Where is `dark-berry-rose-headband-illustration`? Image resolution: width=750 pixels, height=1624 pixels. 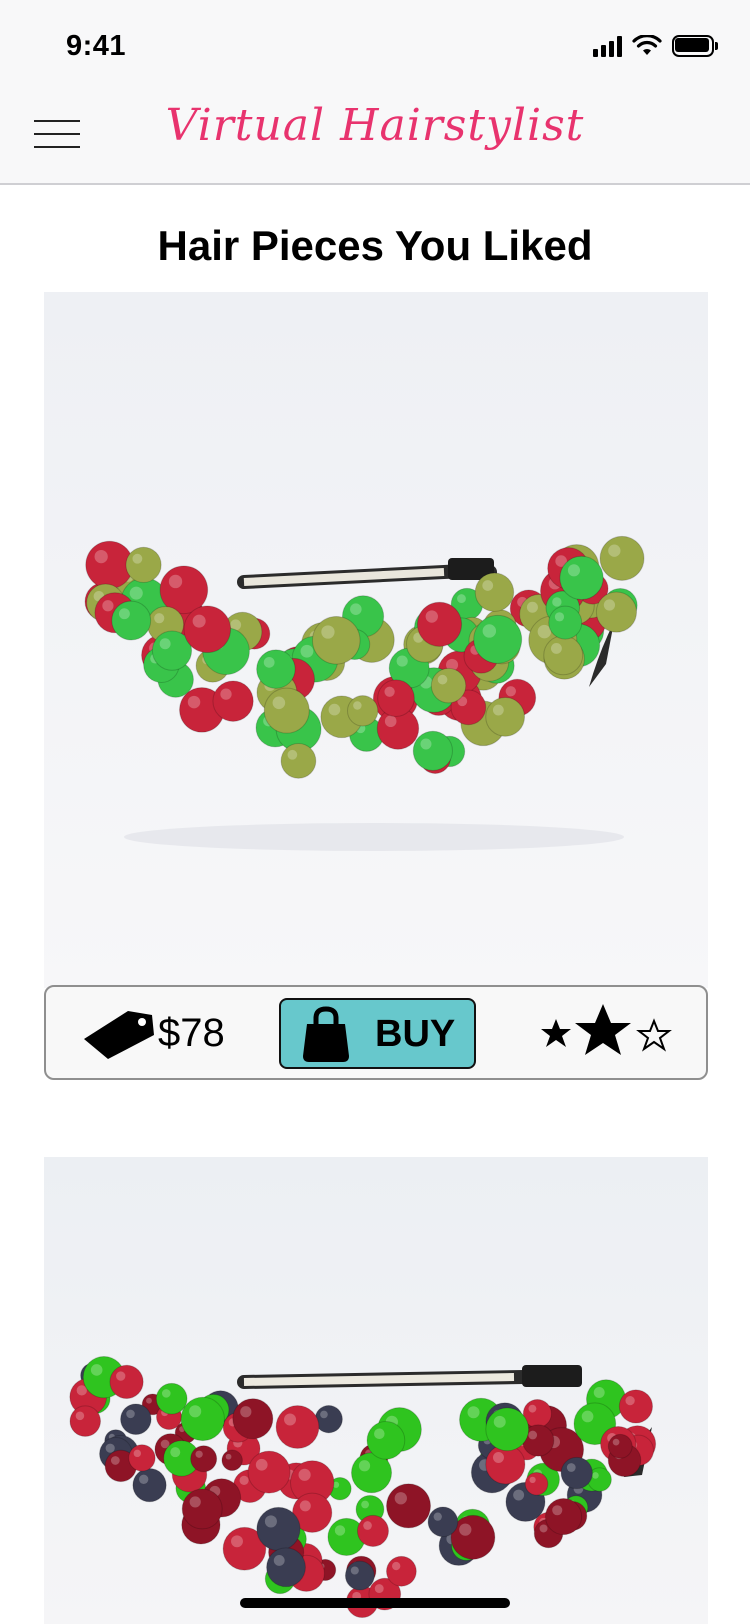
dark-berry-rose-headband-illustration is located at coordinates (363, 1487).